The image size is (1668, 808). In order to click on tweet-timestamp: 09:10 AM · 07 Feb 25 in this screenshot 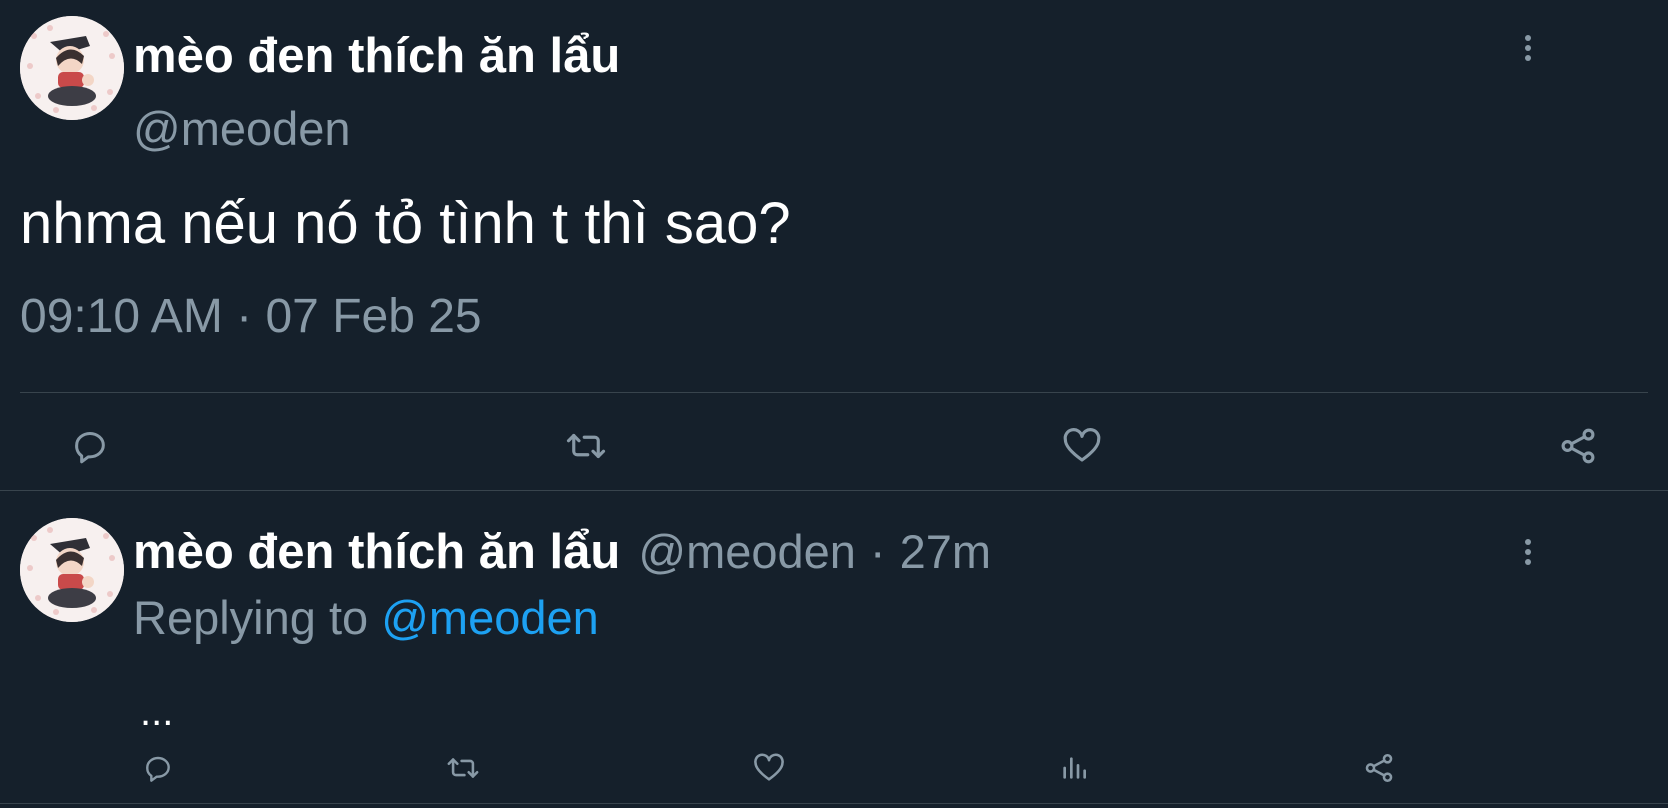, I will do `click(251, 317)`.